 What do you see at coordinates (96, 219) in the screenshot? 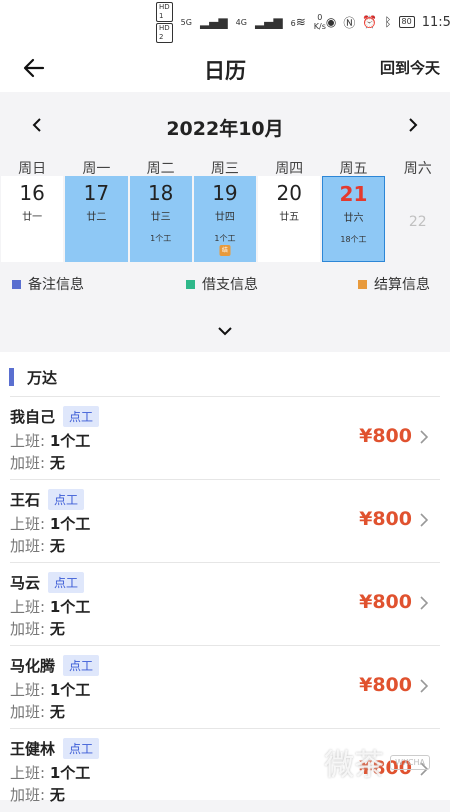
I see `day-cell-17: 17 廿二` at bounding box center [96, 219].